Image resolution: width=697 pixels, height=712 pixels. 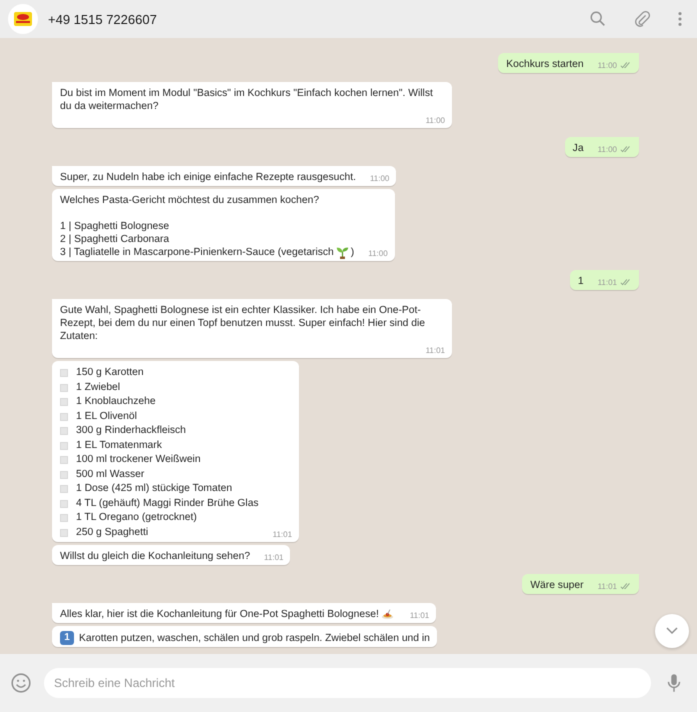 What do you see at coordinates (131, 431) in the screenshot?
I see `ingredient-text: 300 g Rinderhackfleisch` at bounding box center [131, 431].